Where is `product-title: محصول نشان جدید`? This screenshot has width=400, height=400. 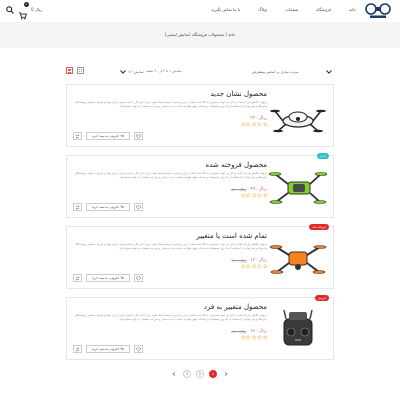 product-title: محصول نشان جدید is located at coordinates (170, 94).